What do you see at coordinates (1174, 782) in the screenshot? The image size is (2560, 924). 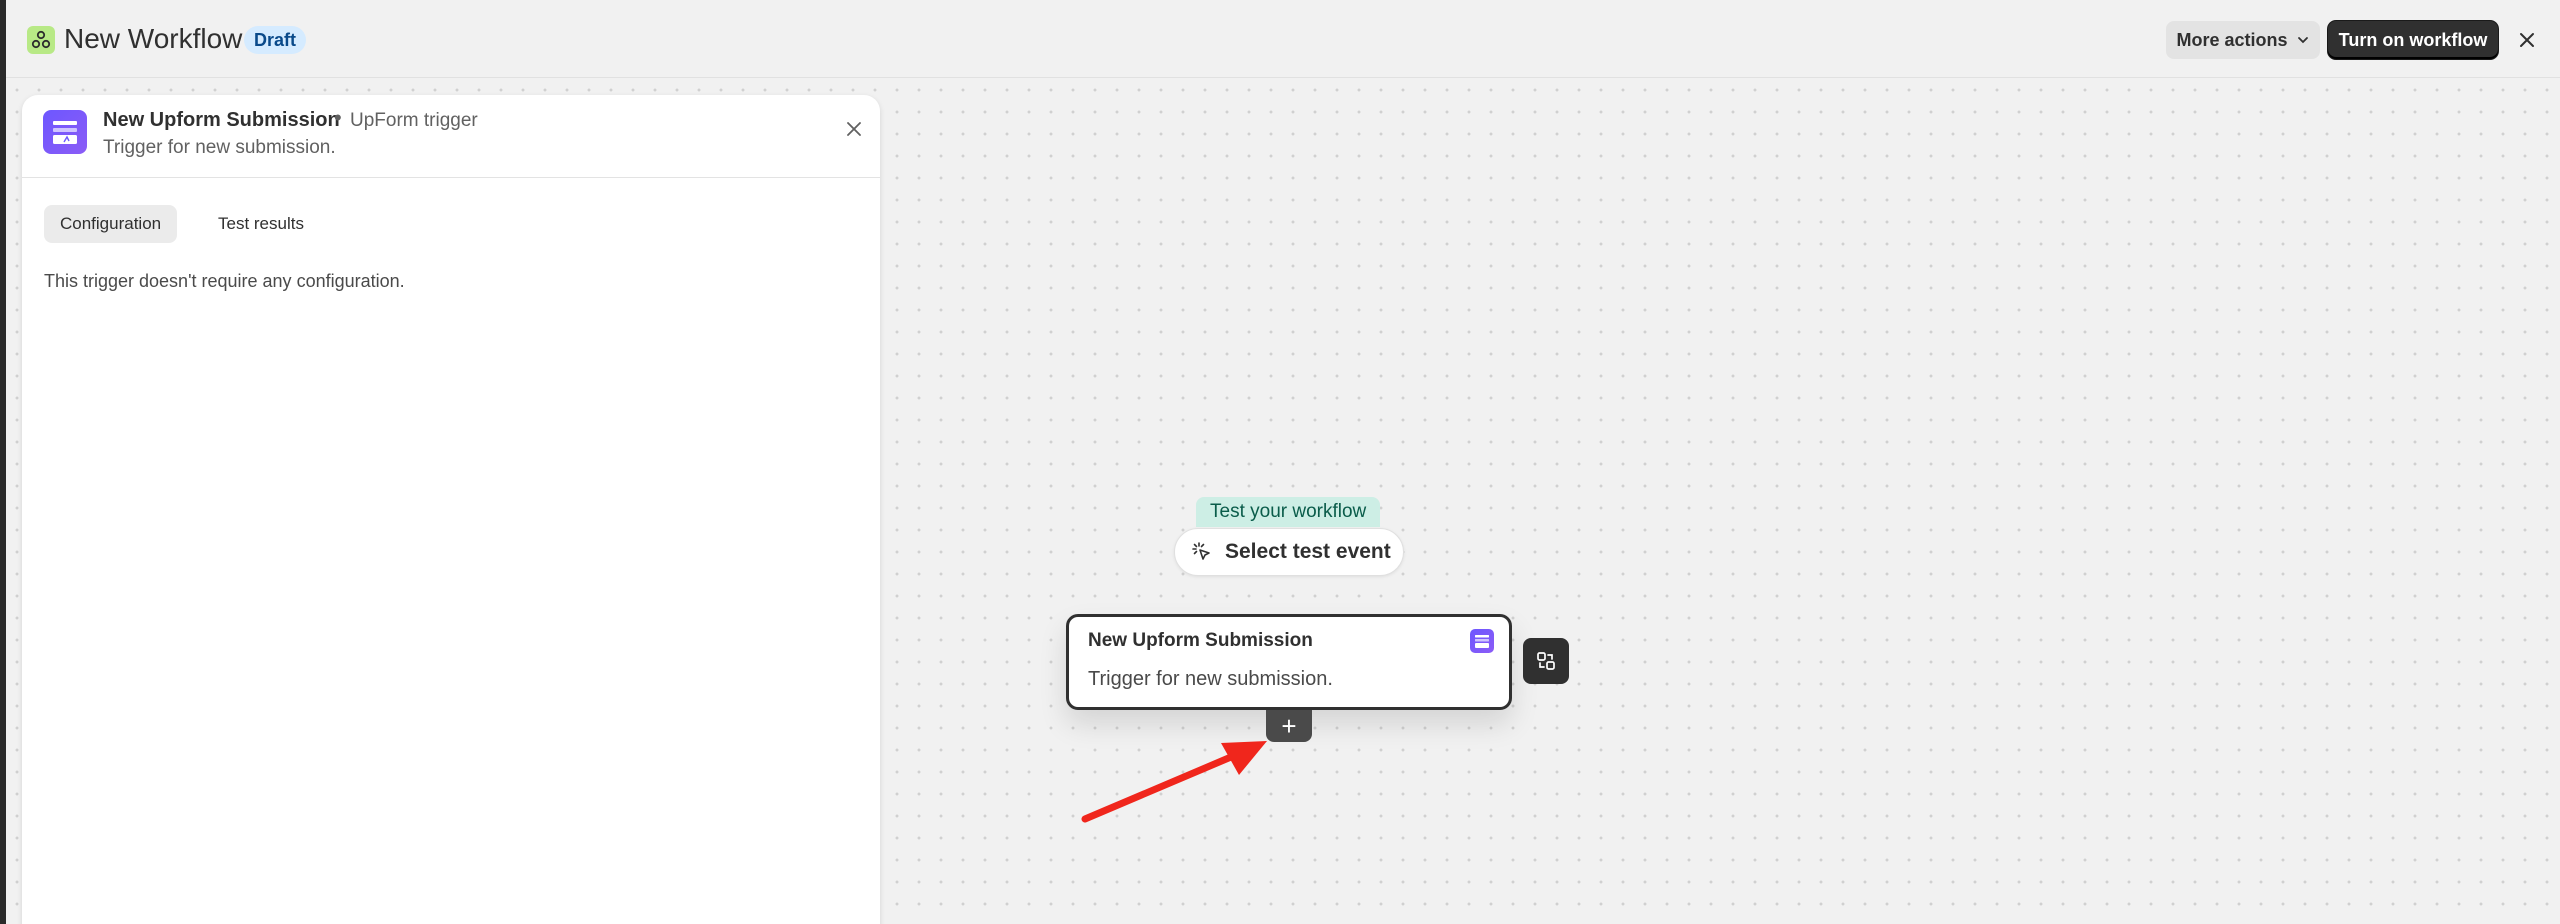 I see `annotation-arrow` at bounding box center [1174, 782].